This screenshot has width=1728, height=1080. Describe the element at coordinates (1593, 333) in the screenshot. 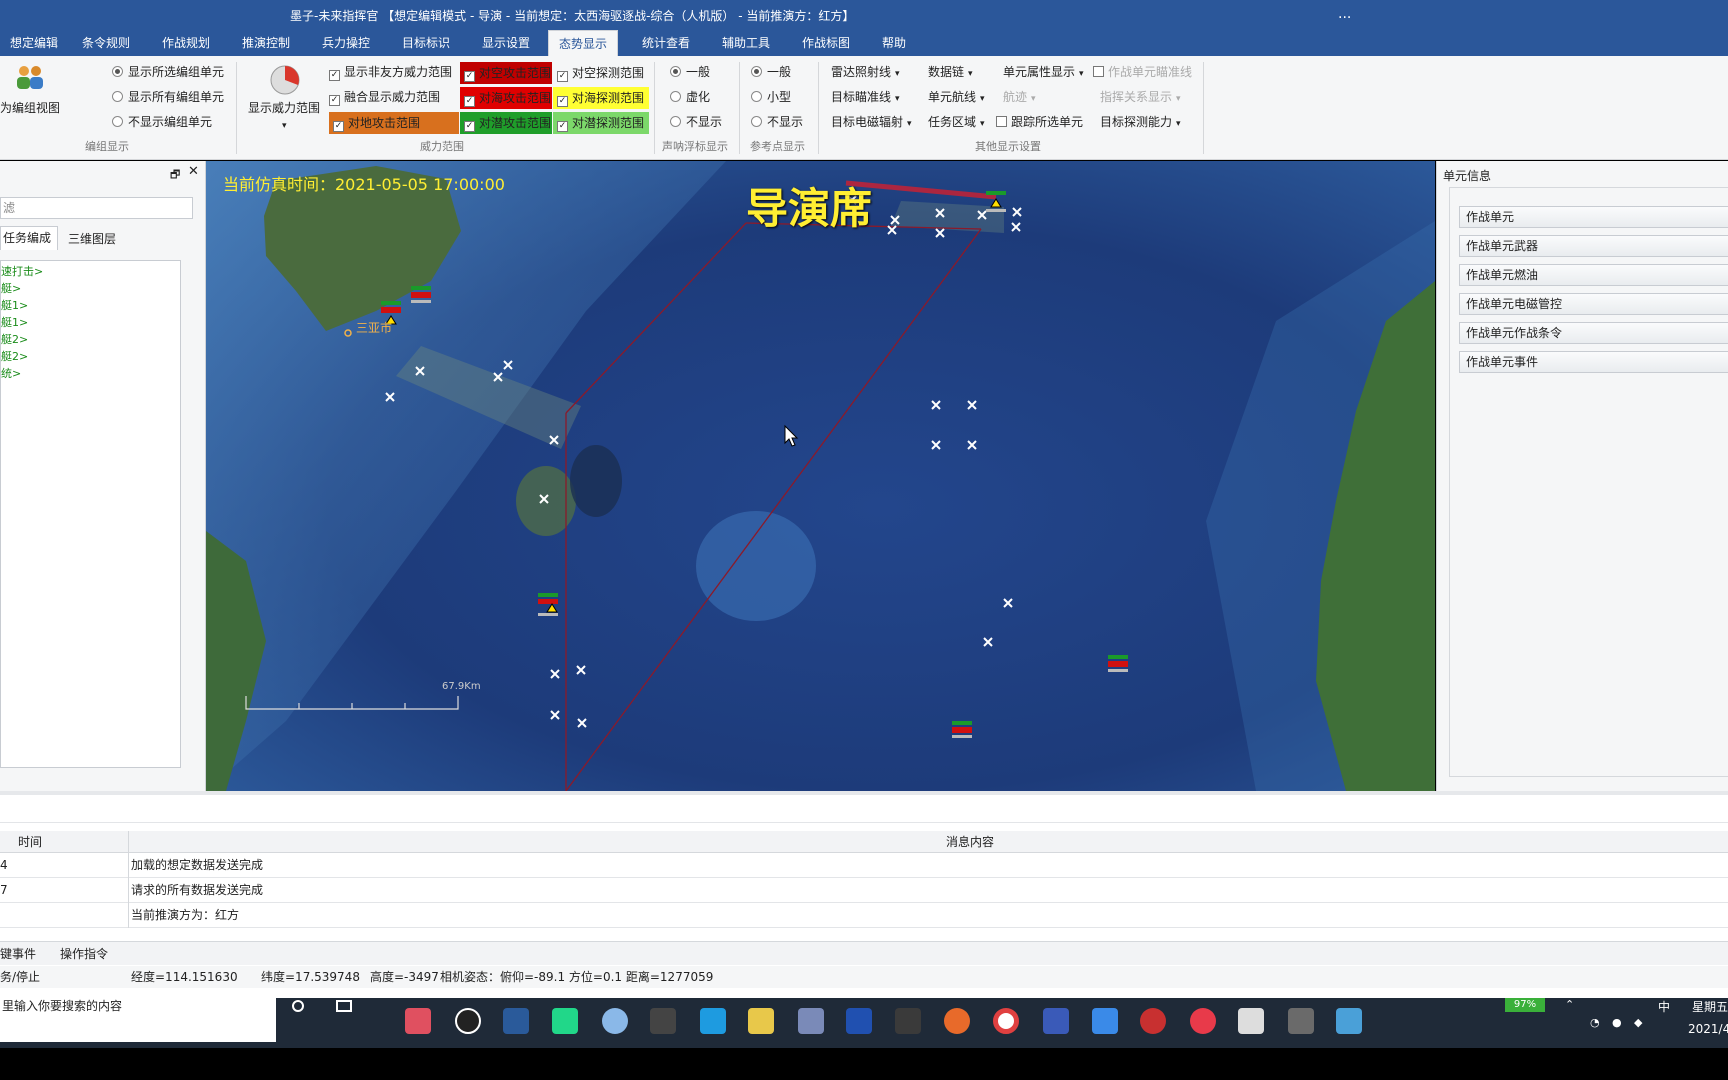

I see `section-unit-doctrine: 作战单元作战条令` at that location.